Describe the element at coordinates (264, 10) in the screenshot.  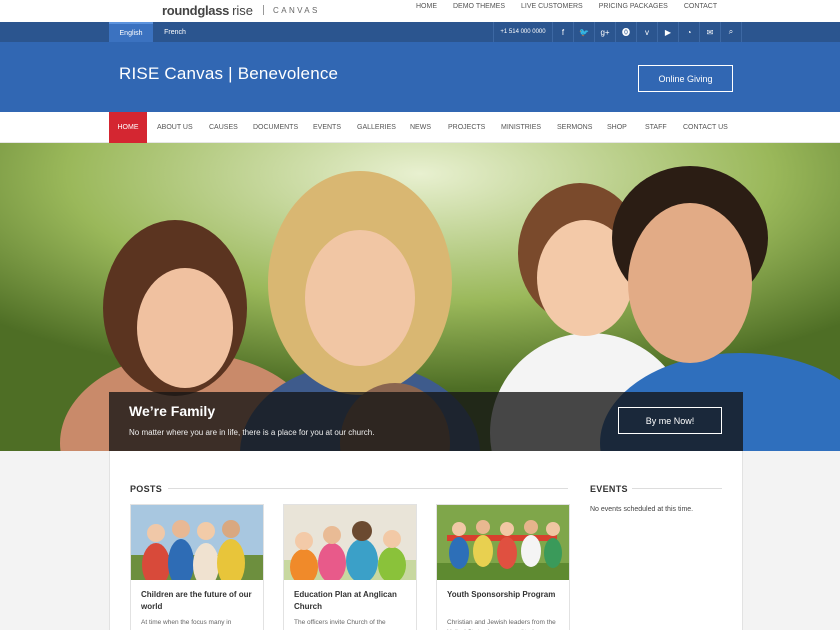
I see `logo-divider` at that location.